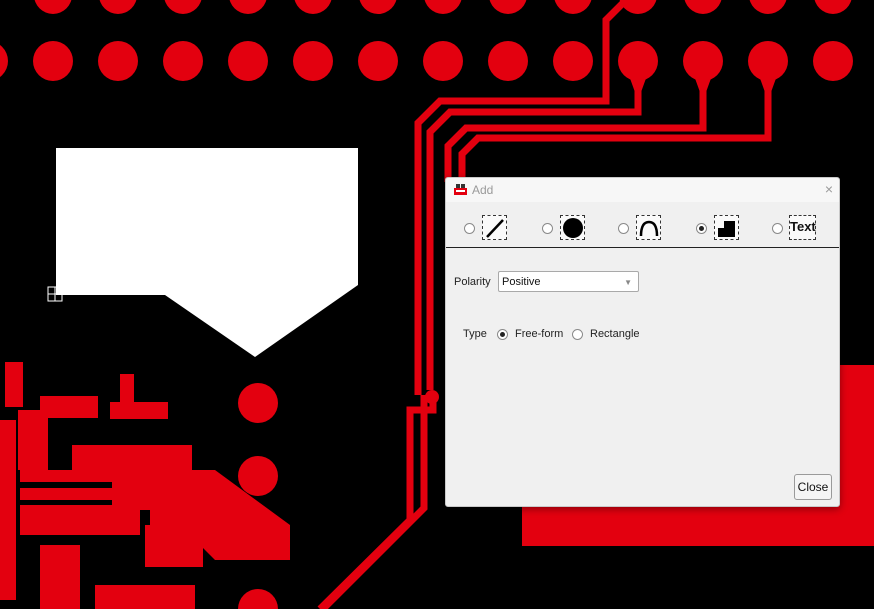 This screenshot has width=874, height=609. Describe the element at coordinates (539, 334) in the screenshot. I see `type-freeform-label: Free-form` at that location.